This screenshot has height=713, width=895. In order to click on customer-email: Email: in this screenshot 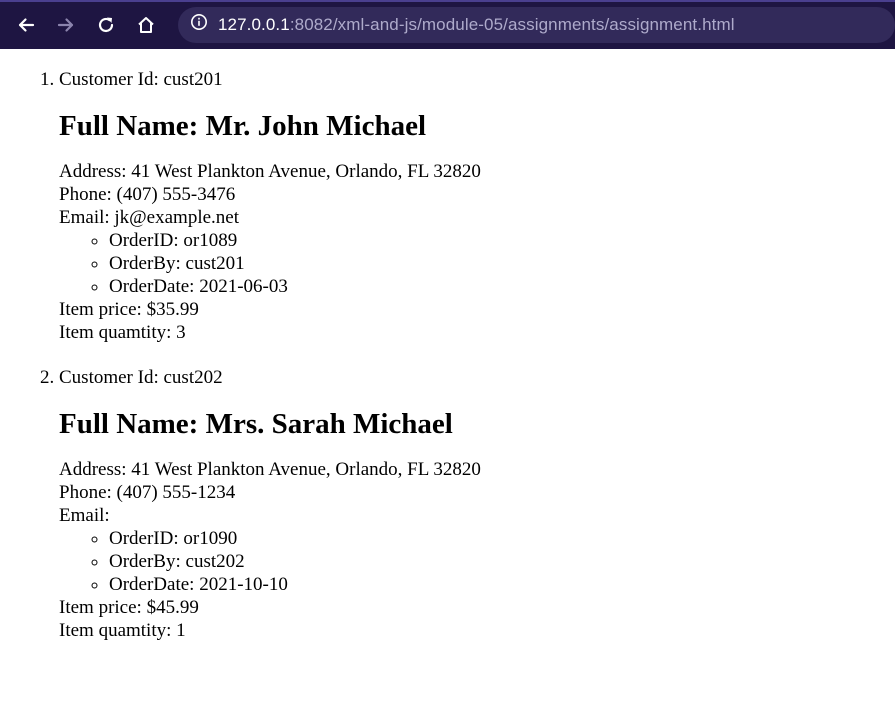, I will do `click(84, 515)`.